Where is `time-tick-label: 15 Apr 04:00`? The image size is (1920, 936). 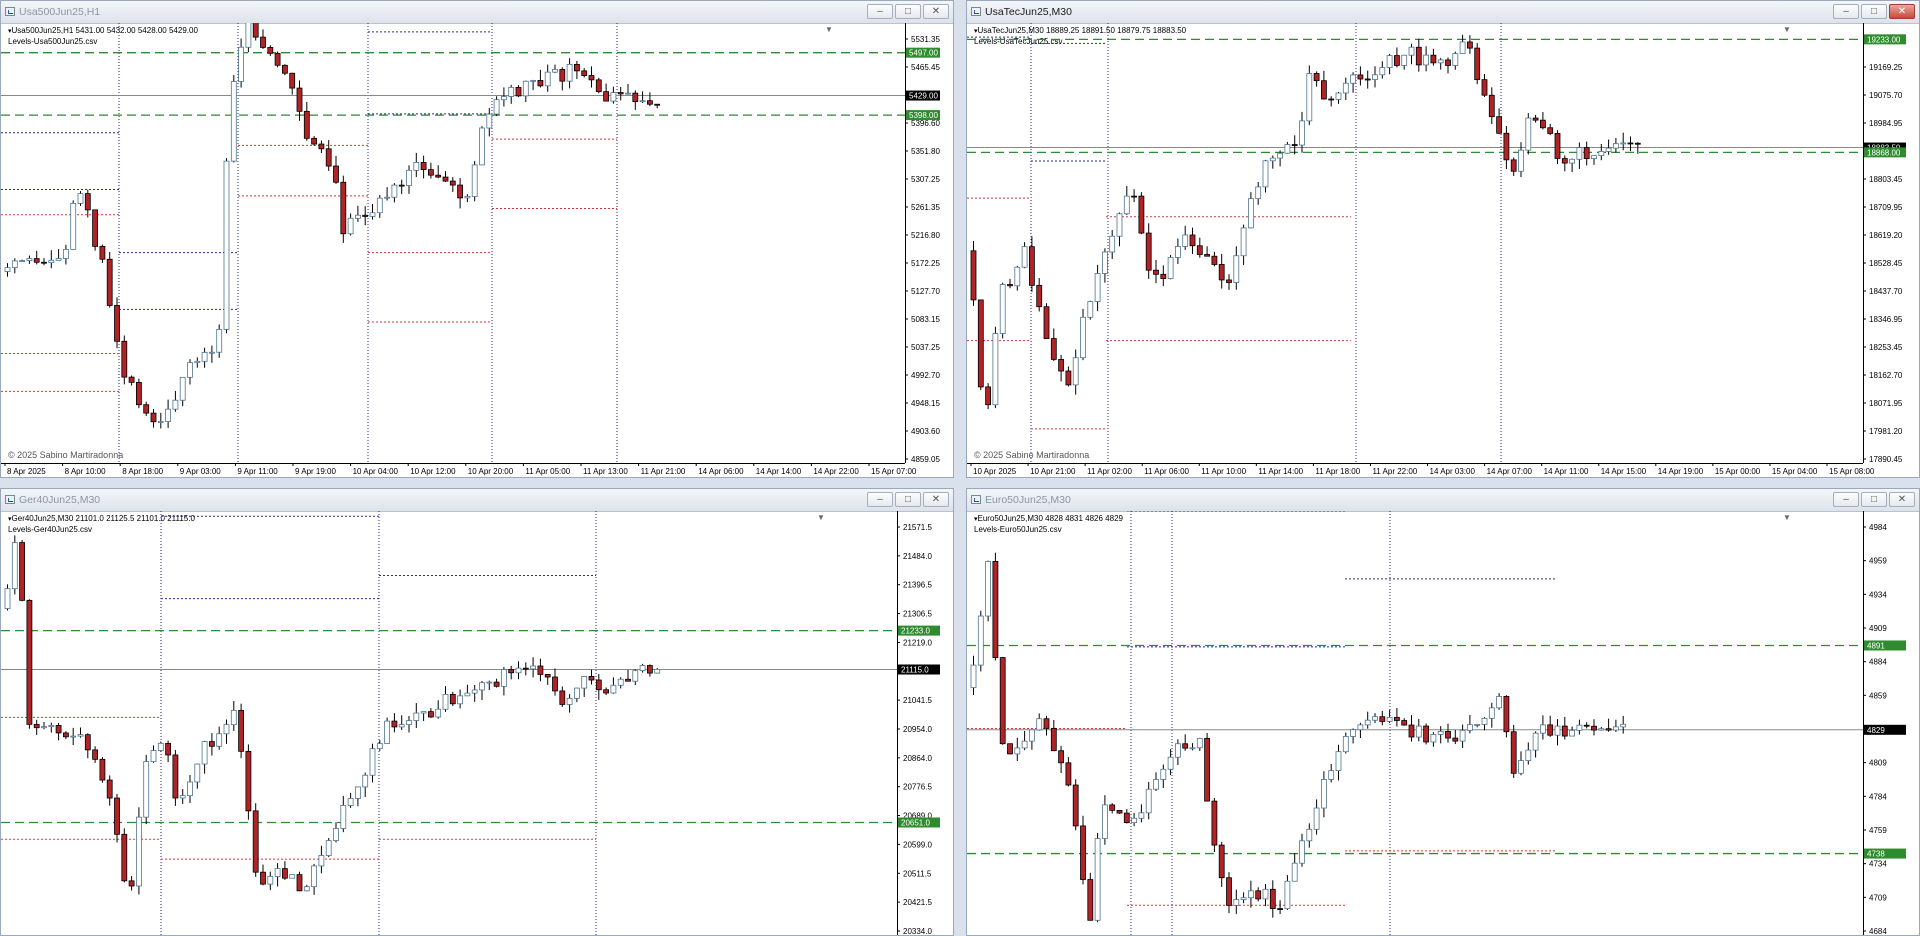
time-tick-label: 15 Apr 04:00 is located at coordinates (1795, 471).